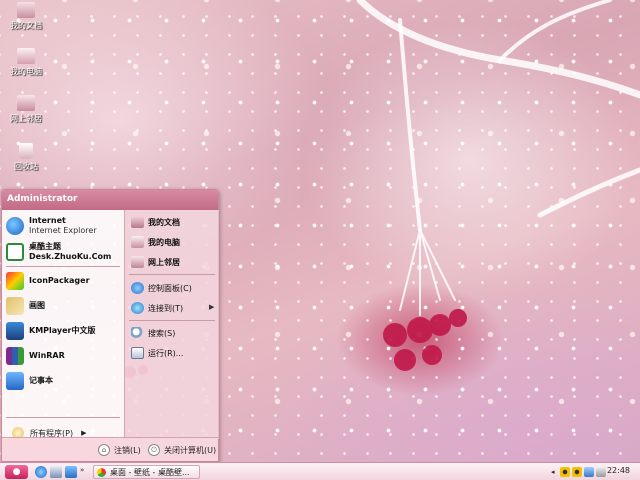  Describe the element at coordinates (15, 306) in the screenshot. I see `paint-icon` at that location.